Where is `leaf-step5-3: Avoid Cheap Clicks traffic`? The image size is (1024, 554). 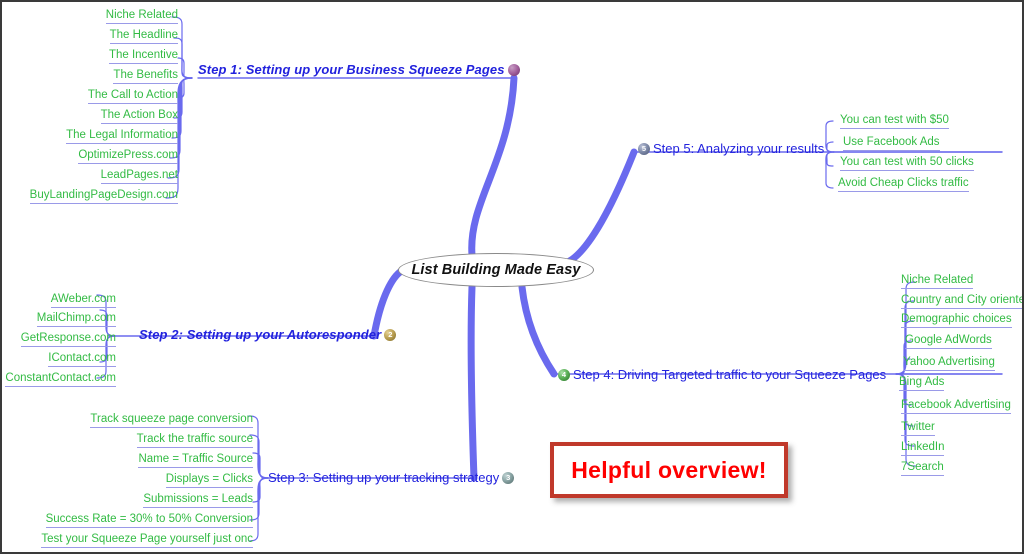
leaf-step5-3: Avoid Cheap Clicks traffic is located at coordinates (903, 184).